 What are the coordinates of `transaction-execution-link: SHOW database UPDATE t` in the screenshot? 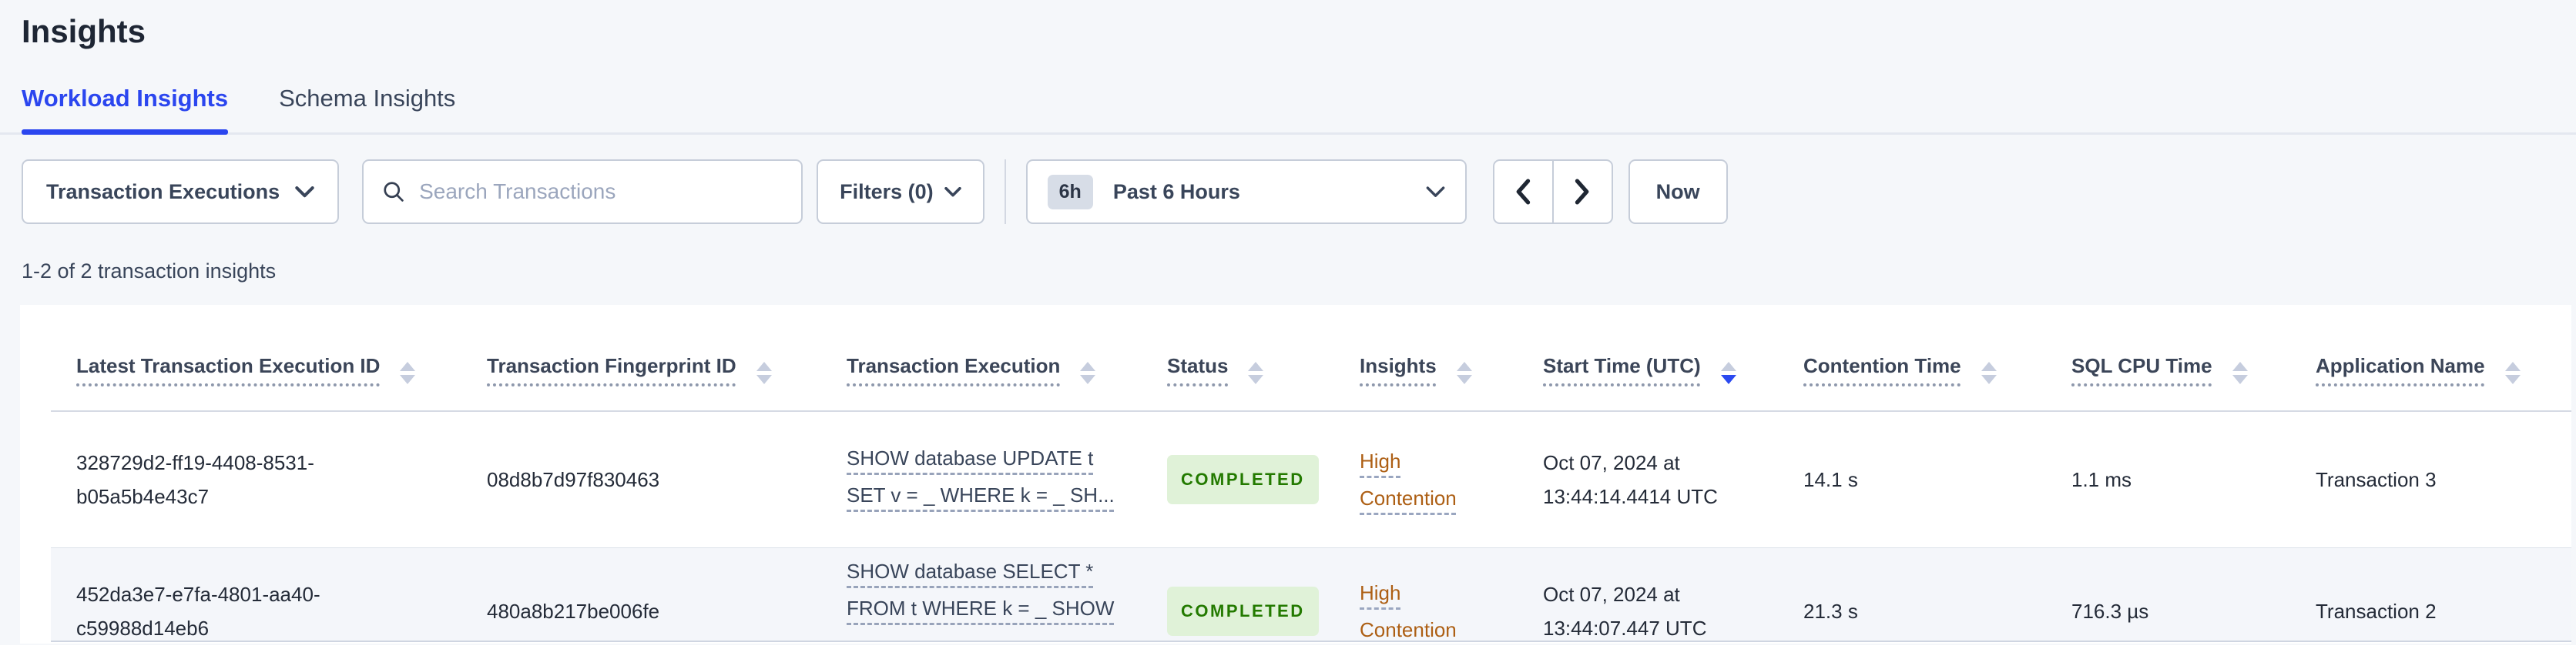 It's located at (970, 458).